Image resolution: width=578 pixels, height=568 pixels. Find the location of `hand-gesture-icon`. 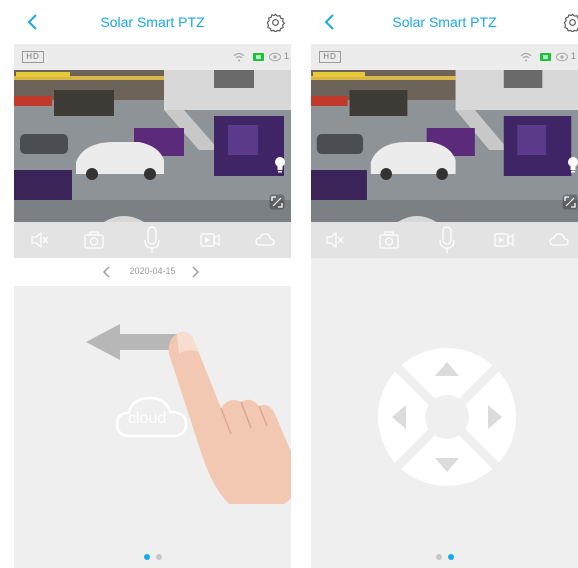

hand-gesture-icon is located at coordinates (229, 417).